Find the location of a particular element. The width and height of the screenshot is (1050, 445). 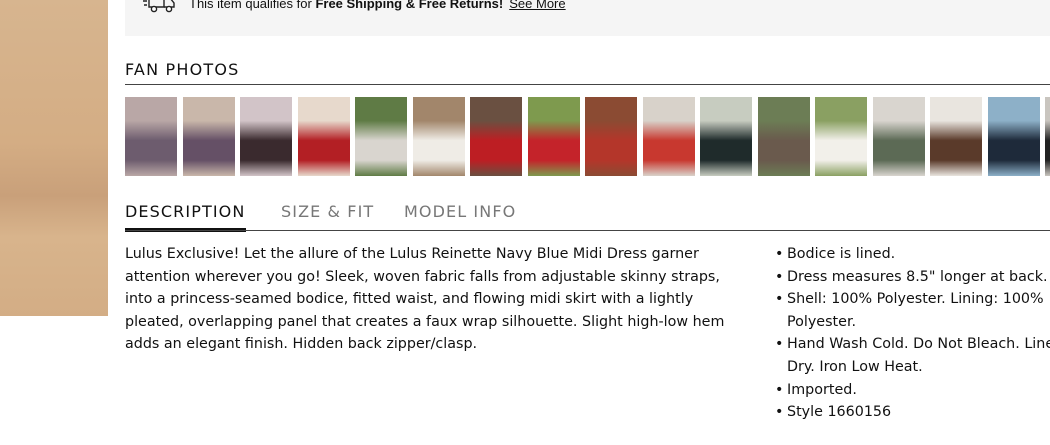

detail-item: Style 1660156 is located at coordinates (912, 412).